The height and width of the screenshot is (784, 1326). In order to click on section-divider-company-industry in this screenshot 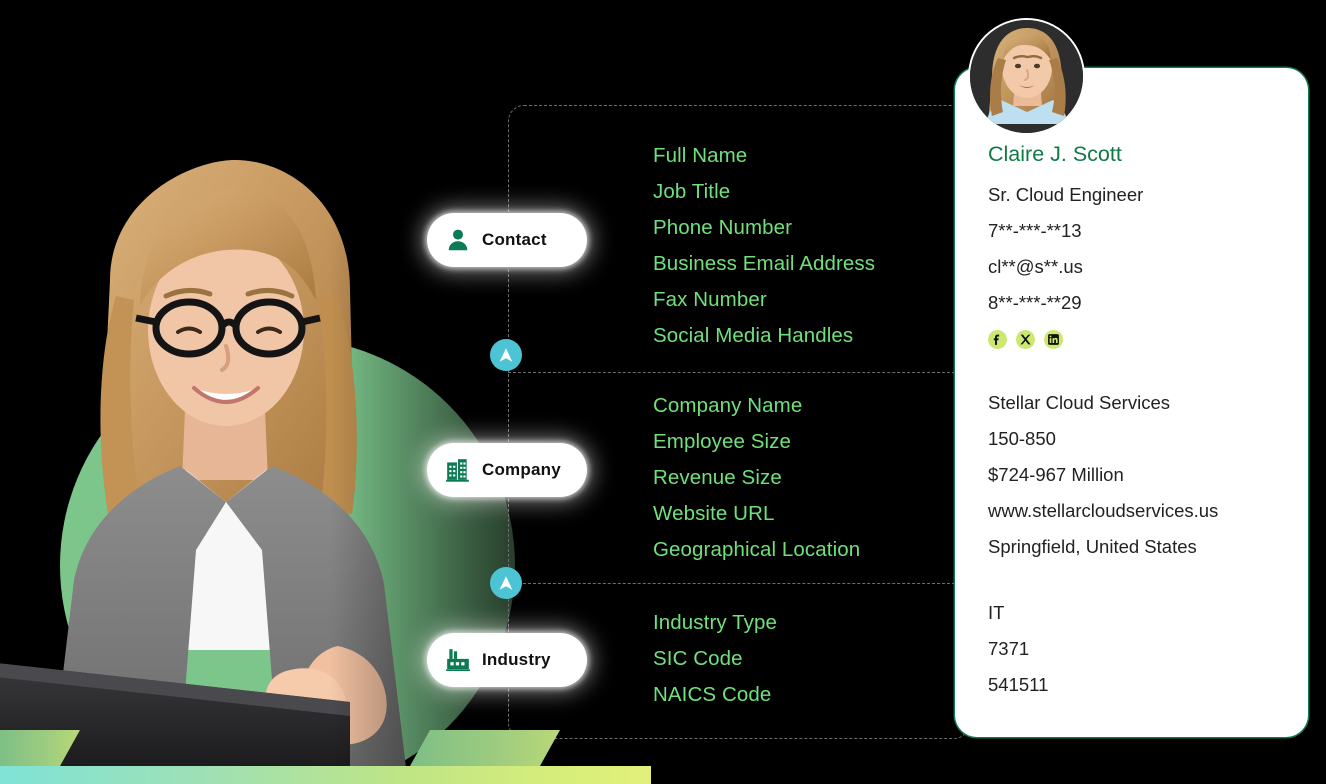, I will do `click(739, 583)`.